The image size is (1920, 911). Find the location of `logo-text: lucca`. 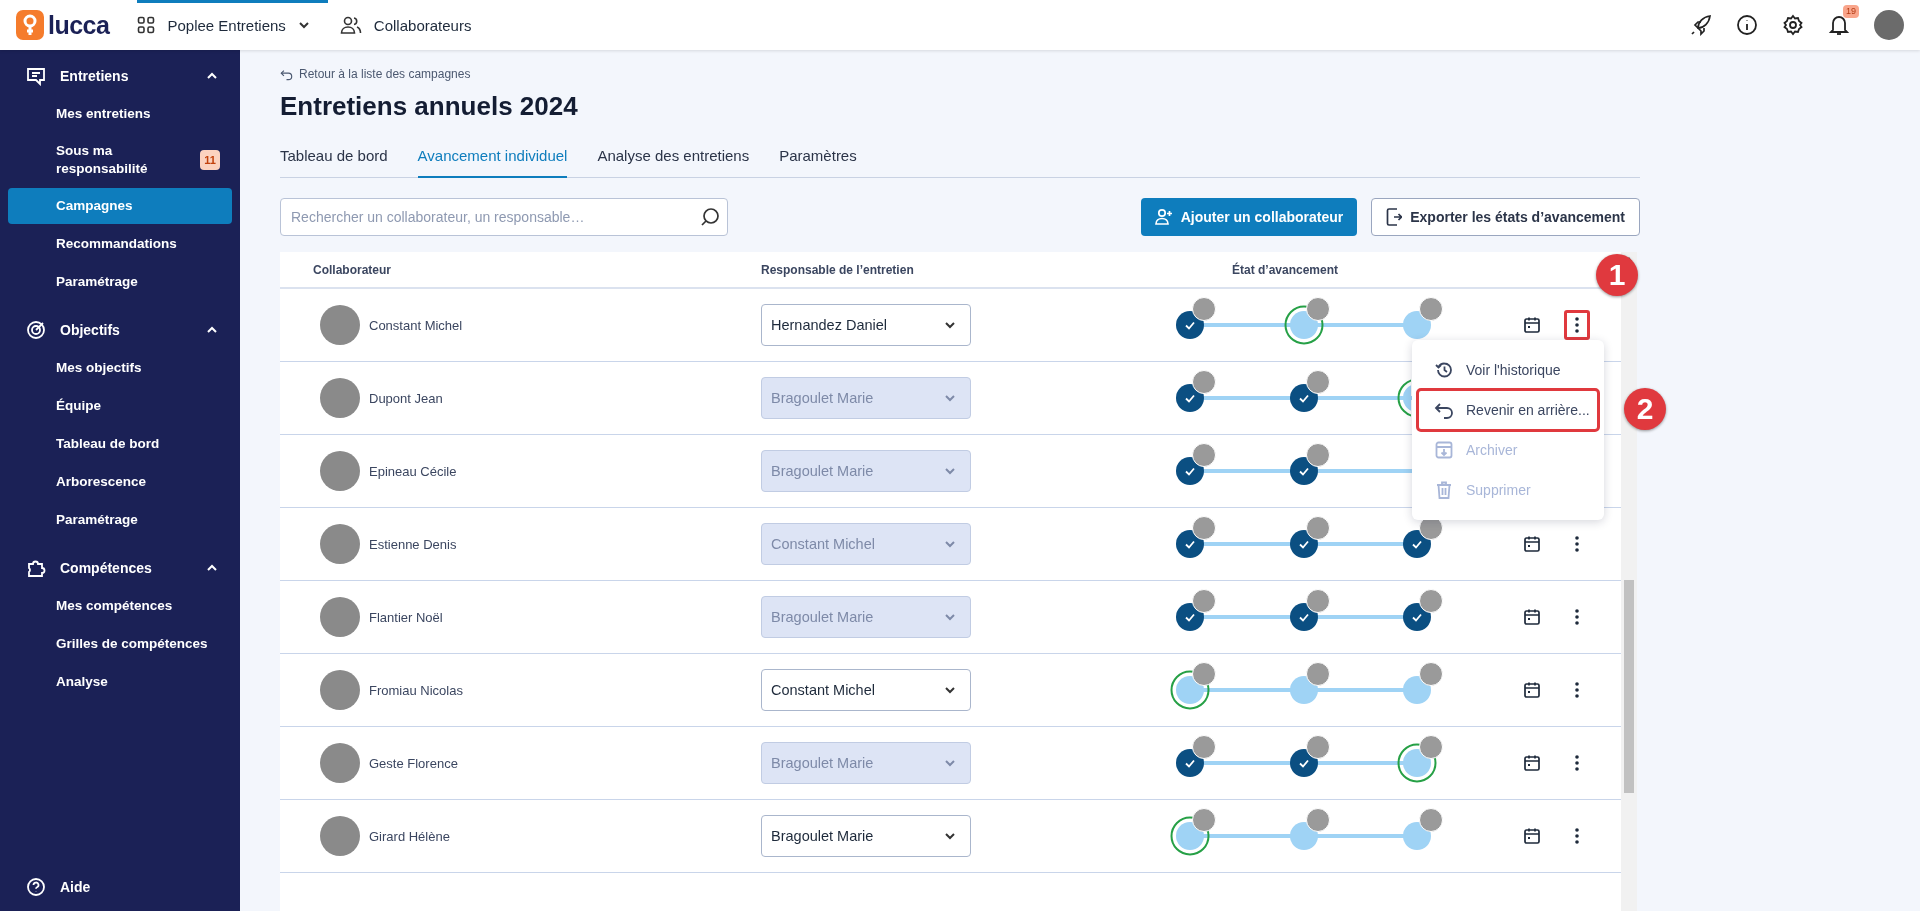

logo-text: lucca is located at coordinates (79, 25).